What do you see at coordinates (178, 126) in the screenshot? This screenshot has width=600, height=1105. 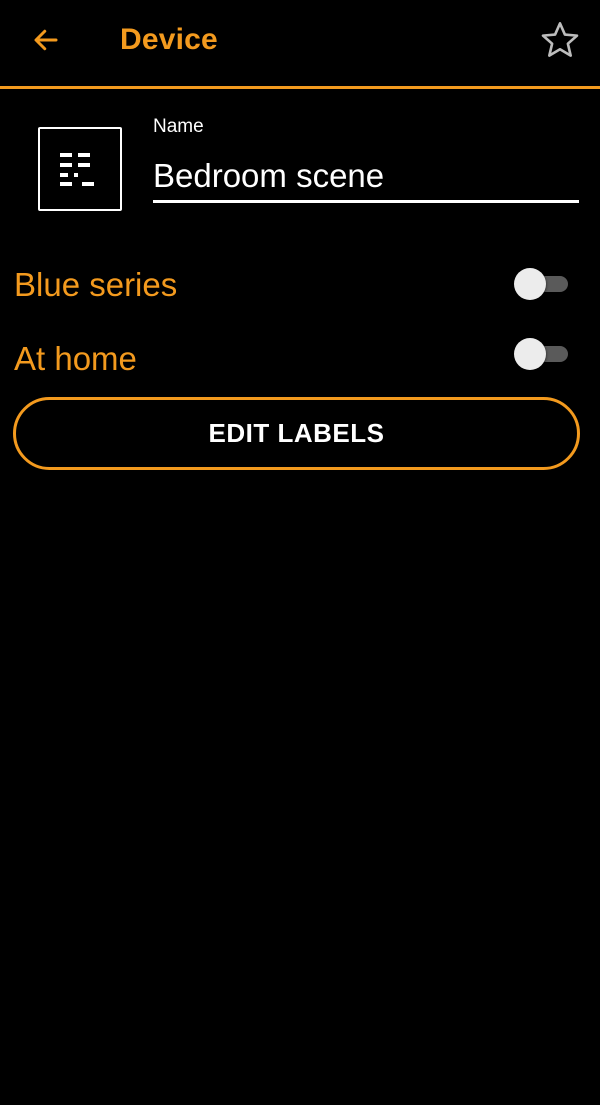 I see `name-label: Name` at bounding box center [178, 126].